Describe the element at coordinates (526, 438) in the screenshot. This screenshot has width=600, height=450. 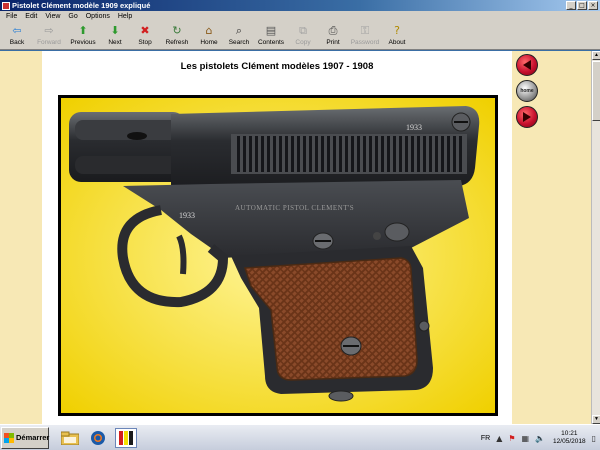
I see `network-icon: ▦` at that location.